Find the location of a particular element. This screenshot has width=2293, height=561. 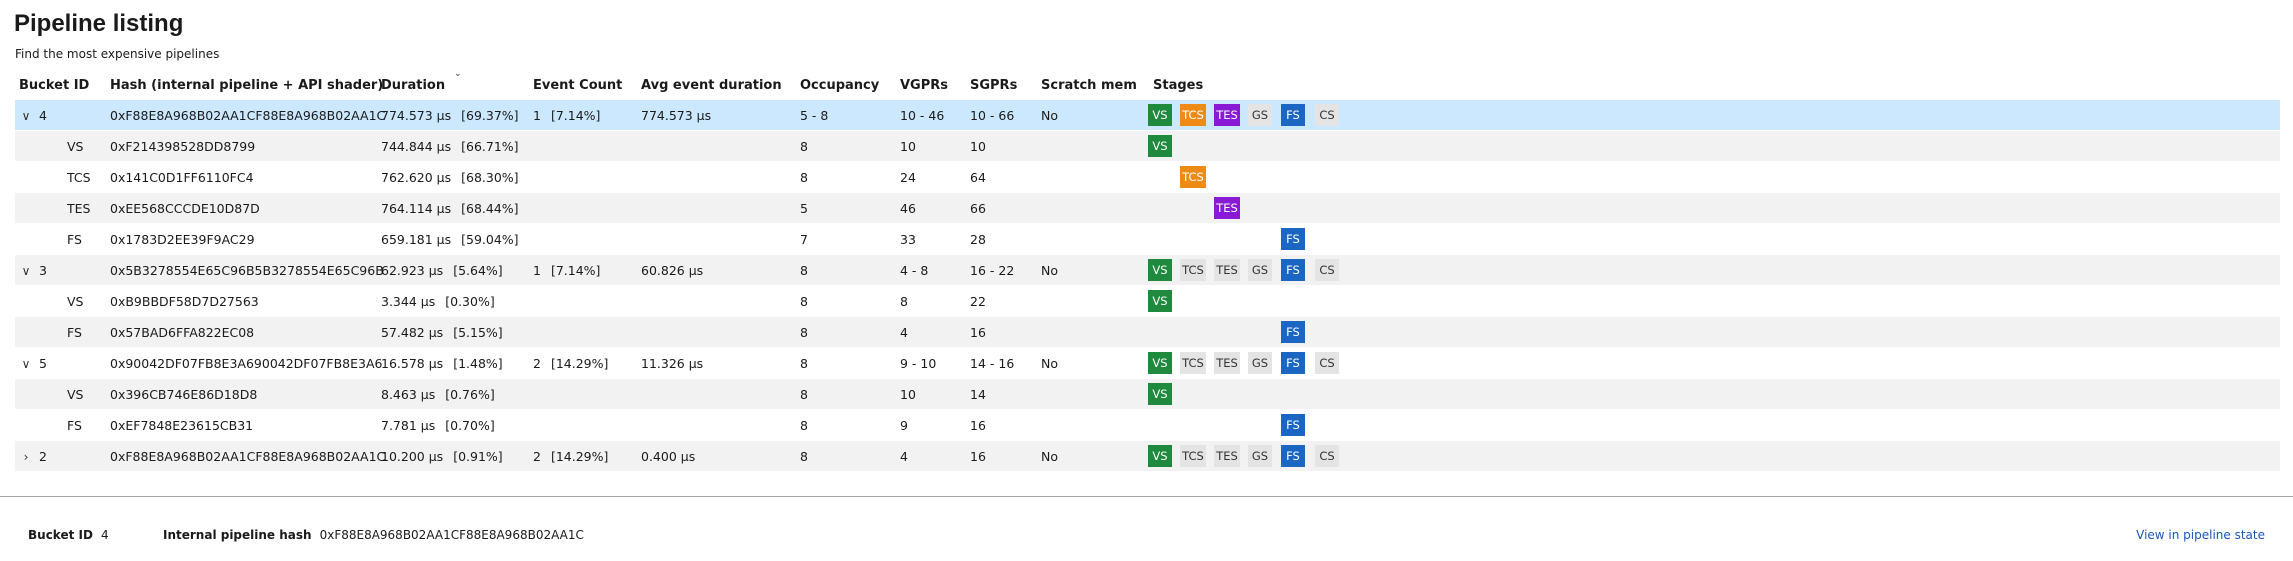

column-header-bucket: Bucket ID is located at coordinates (54, 85).